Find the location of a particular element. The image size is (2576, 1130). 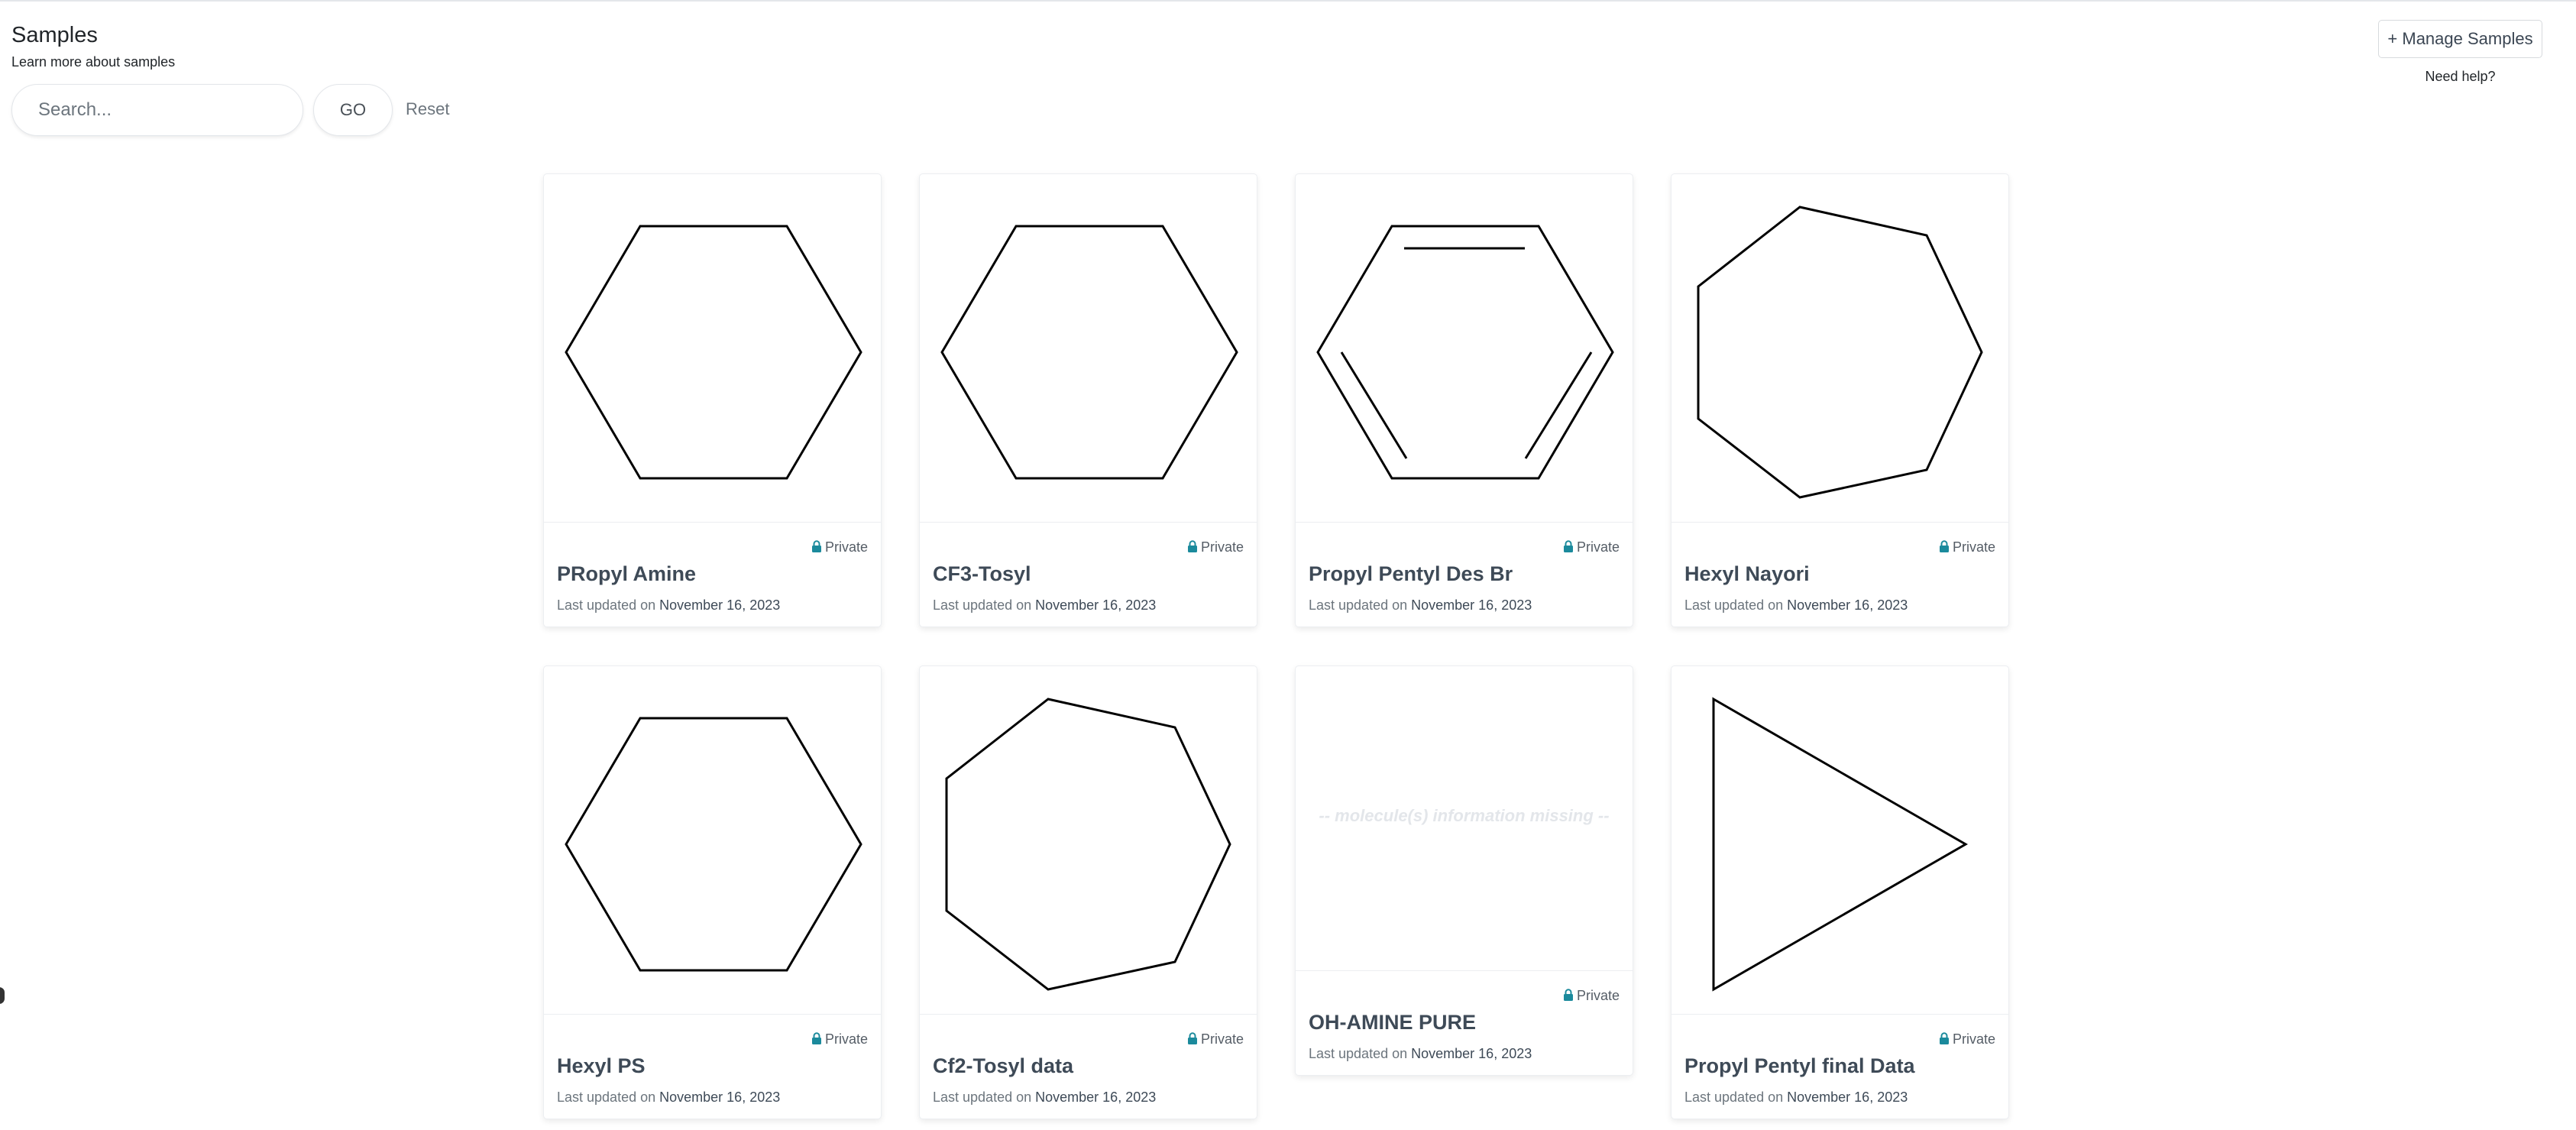

double-bond is located at coordinates (1374, 405).